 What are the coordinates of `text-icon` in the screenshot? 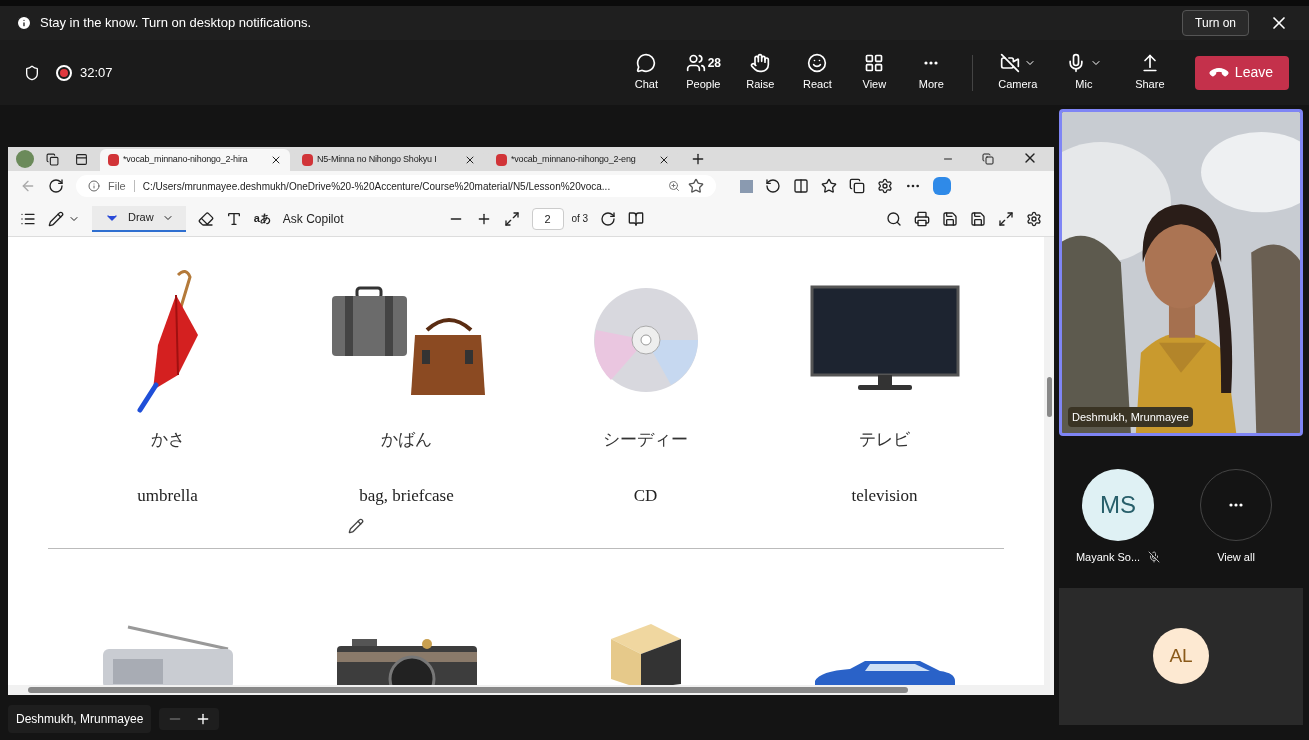 It's located at (233, 218).